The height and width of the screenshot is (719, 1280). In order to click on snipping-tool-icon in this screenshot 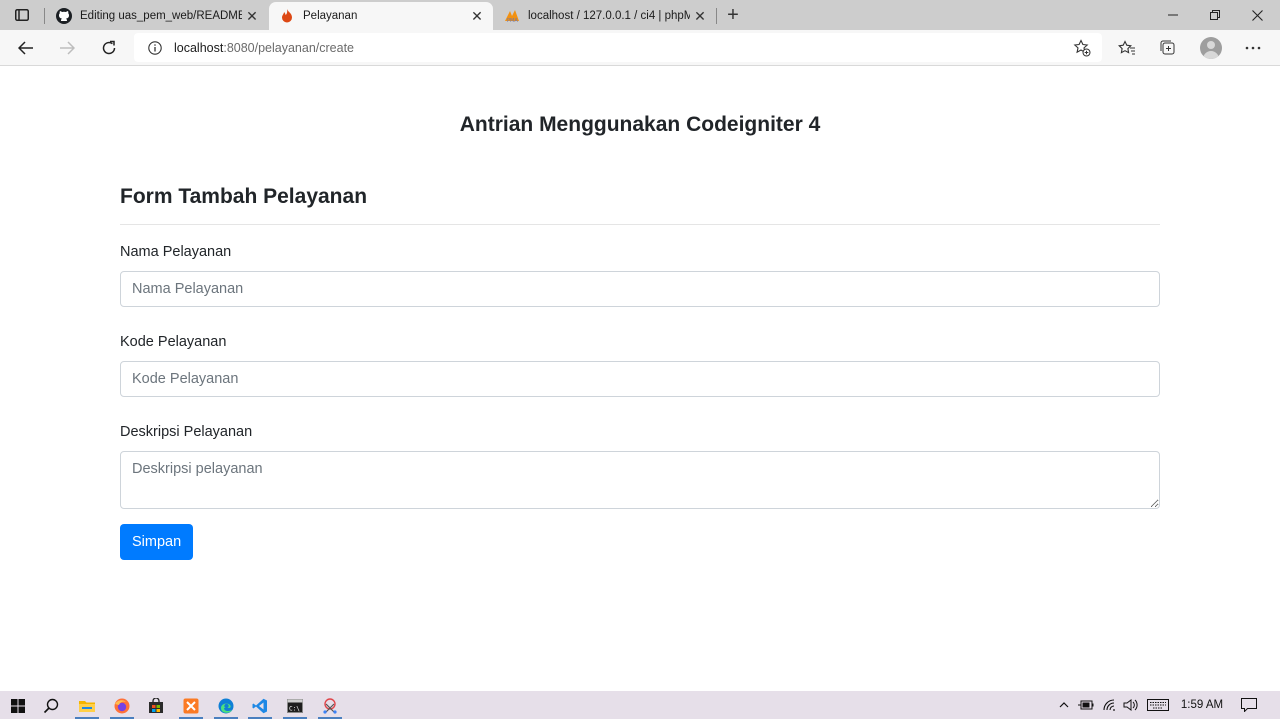, I will do `click(330, 706)`.